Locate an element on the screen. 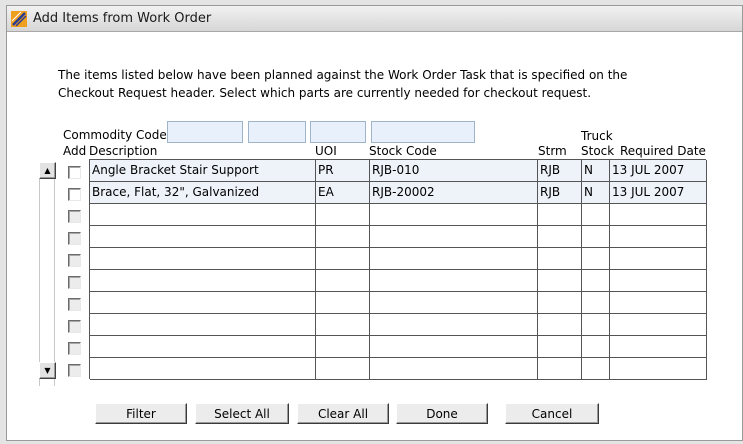  filter-button: Filter is located at coordinates (141, 413).